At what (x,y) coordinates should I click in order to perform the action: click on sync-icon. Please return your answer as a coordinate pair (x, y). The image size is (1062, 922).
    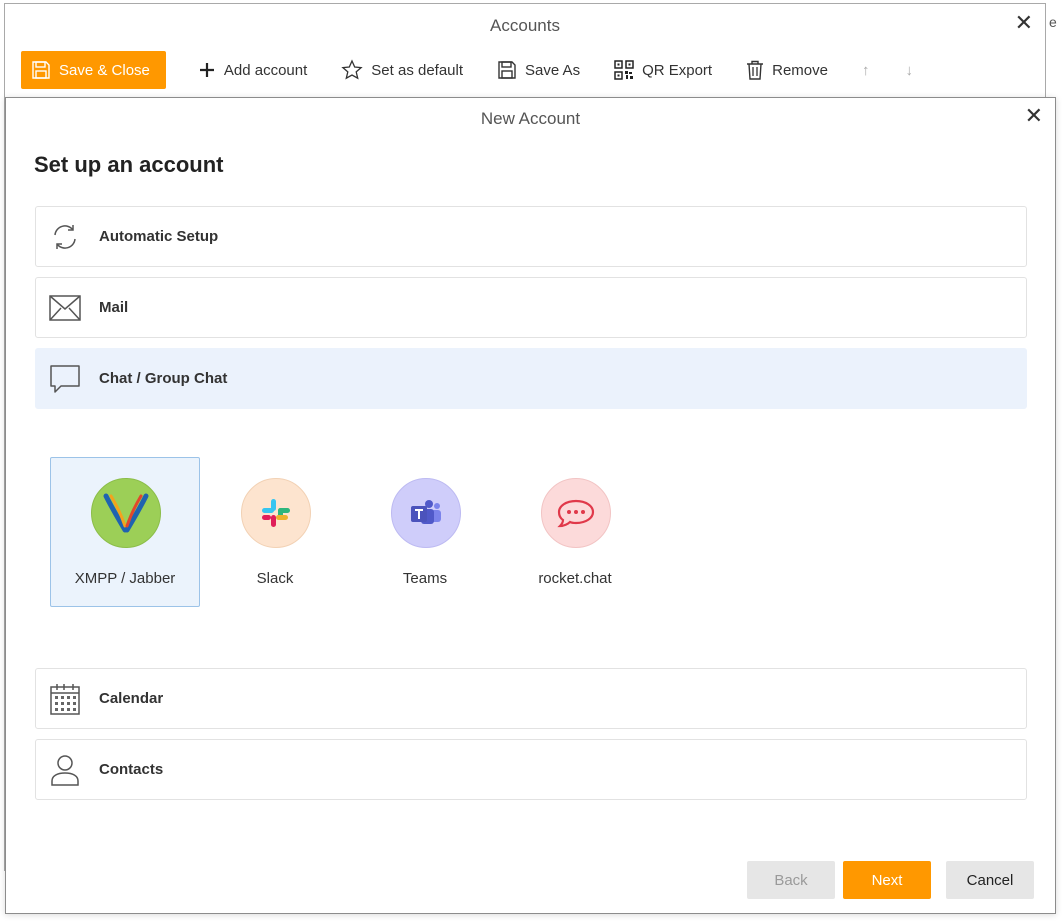
    Looking at the image, I should click on (65, 237).